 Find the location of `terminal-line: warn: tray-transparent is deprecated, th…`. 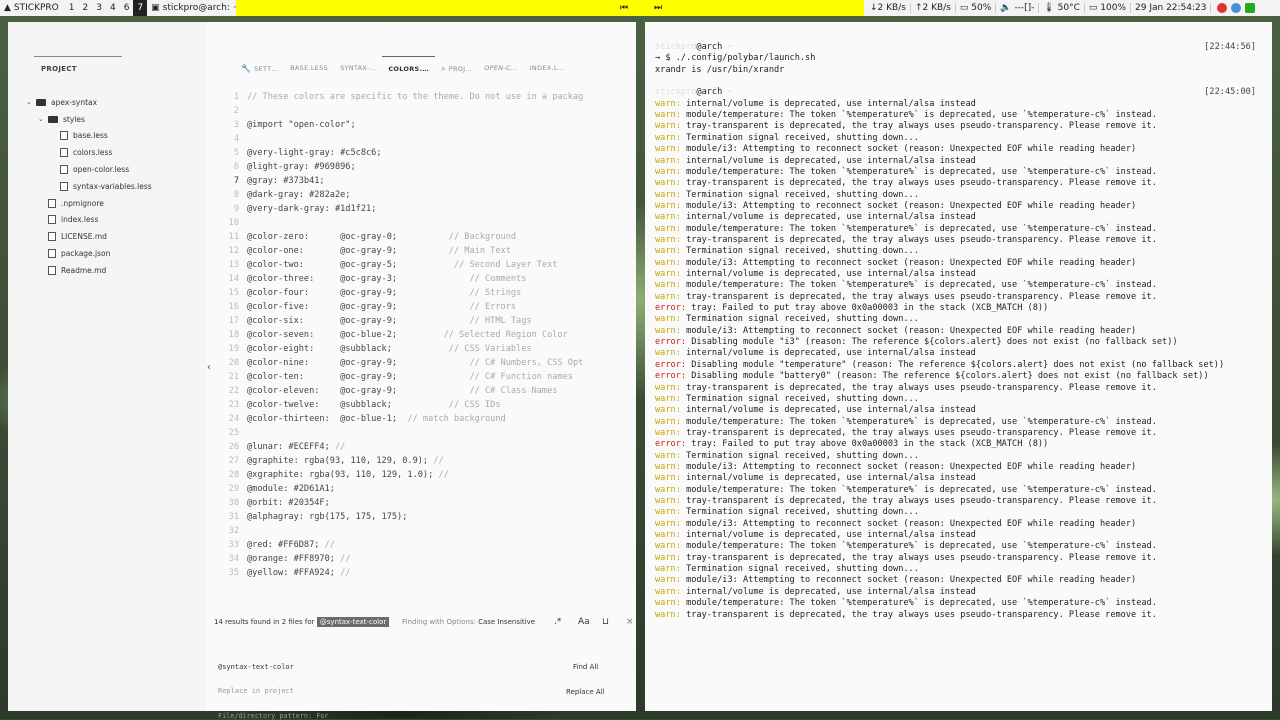

terminal-line: warn: tray-transparent is deprecated, th… is located at coordinates (906, 240).